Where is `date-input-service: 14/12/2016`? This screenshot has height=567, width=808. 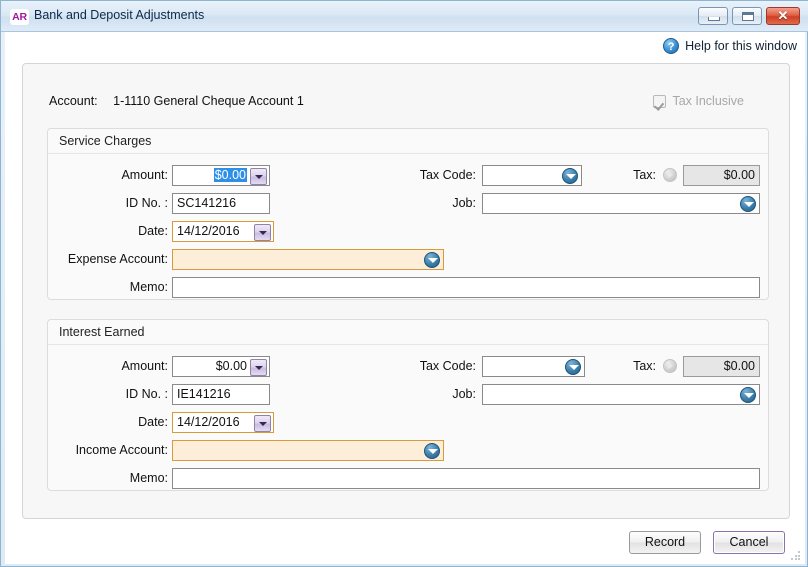
date-input-service: 14/12/2016 is located at coordinates (223, 231).